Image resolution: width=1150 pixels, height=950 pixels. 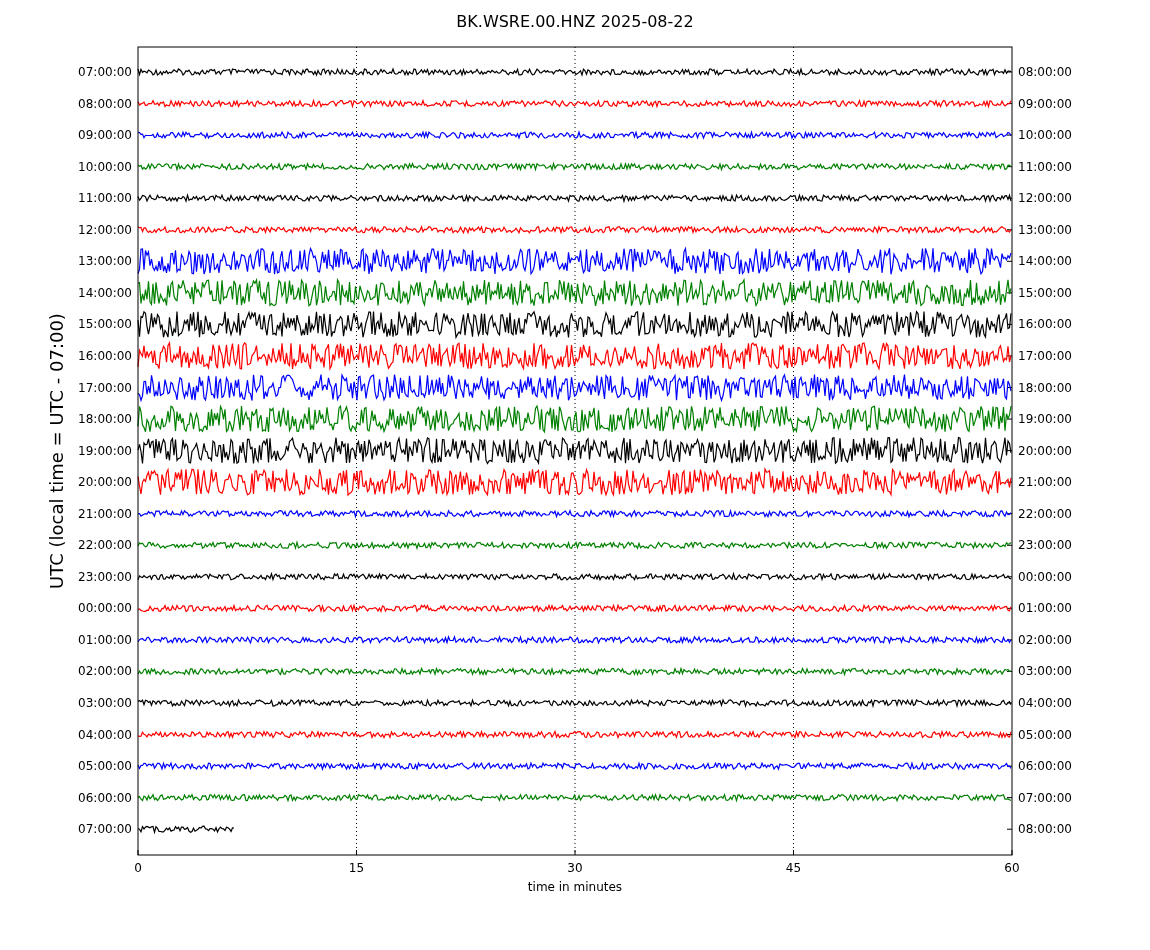 What do you see at coordinates (56, 451) in the screenshot?
I see `axis-label: UTC (local time = UTC - 07:00)` at bounding box center [56, 451].